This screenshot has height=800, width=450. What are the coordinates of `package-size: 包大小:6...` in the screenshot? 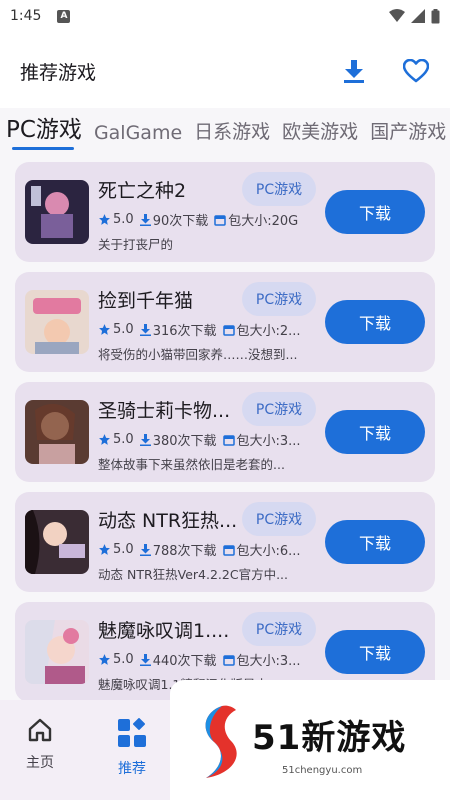 It's located at (268, 551).